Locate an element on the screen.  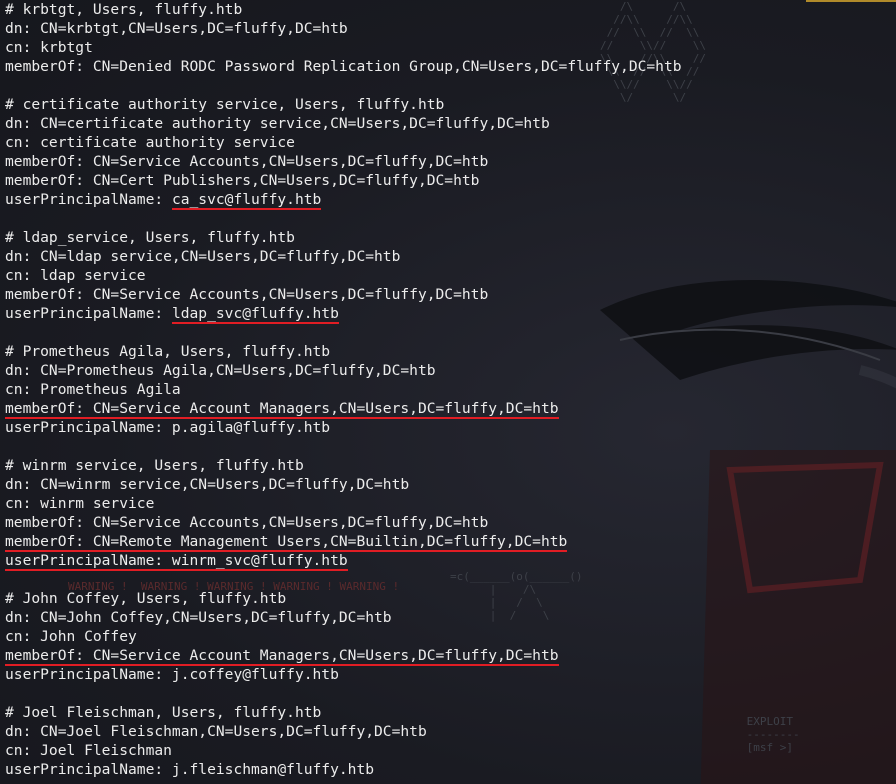
line-text: userPrincipalName: p.agila@fluffy.htb is located at coordinates (168, 427).